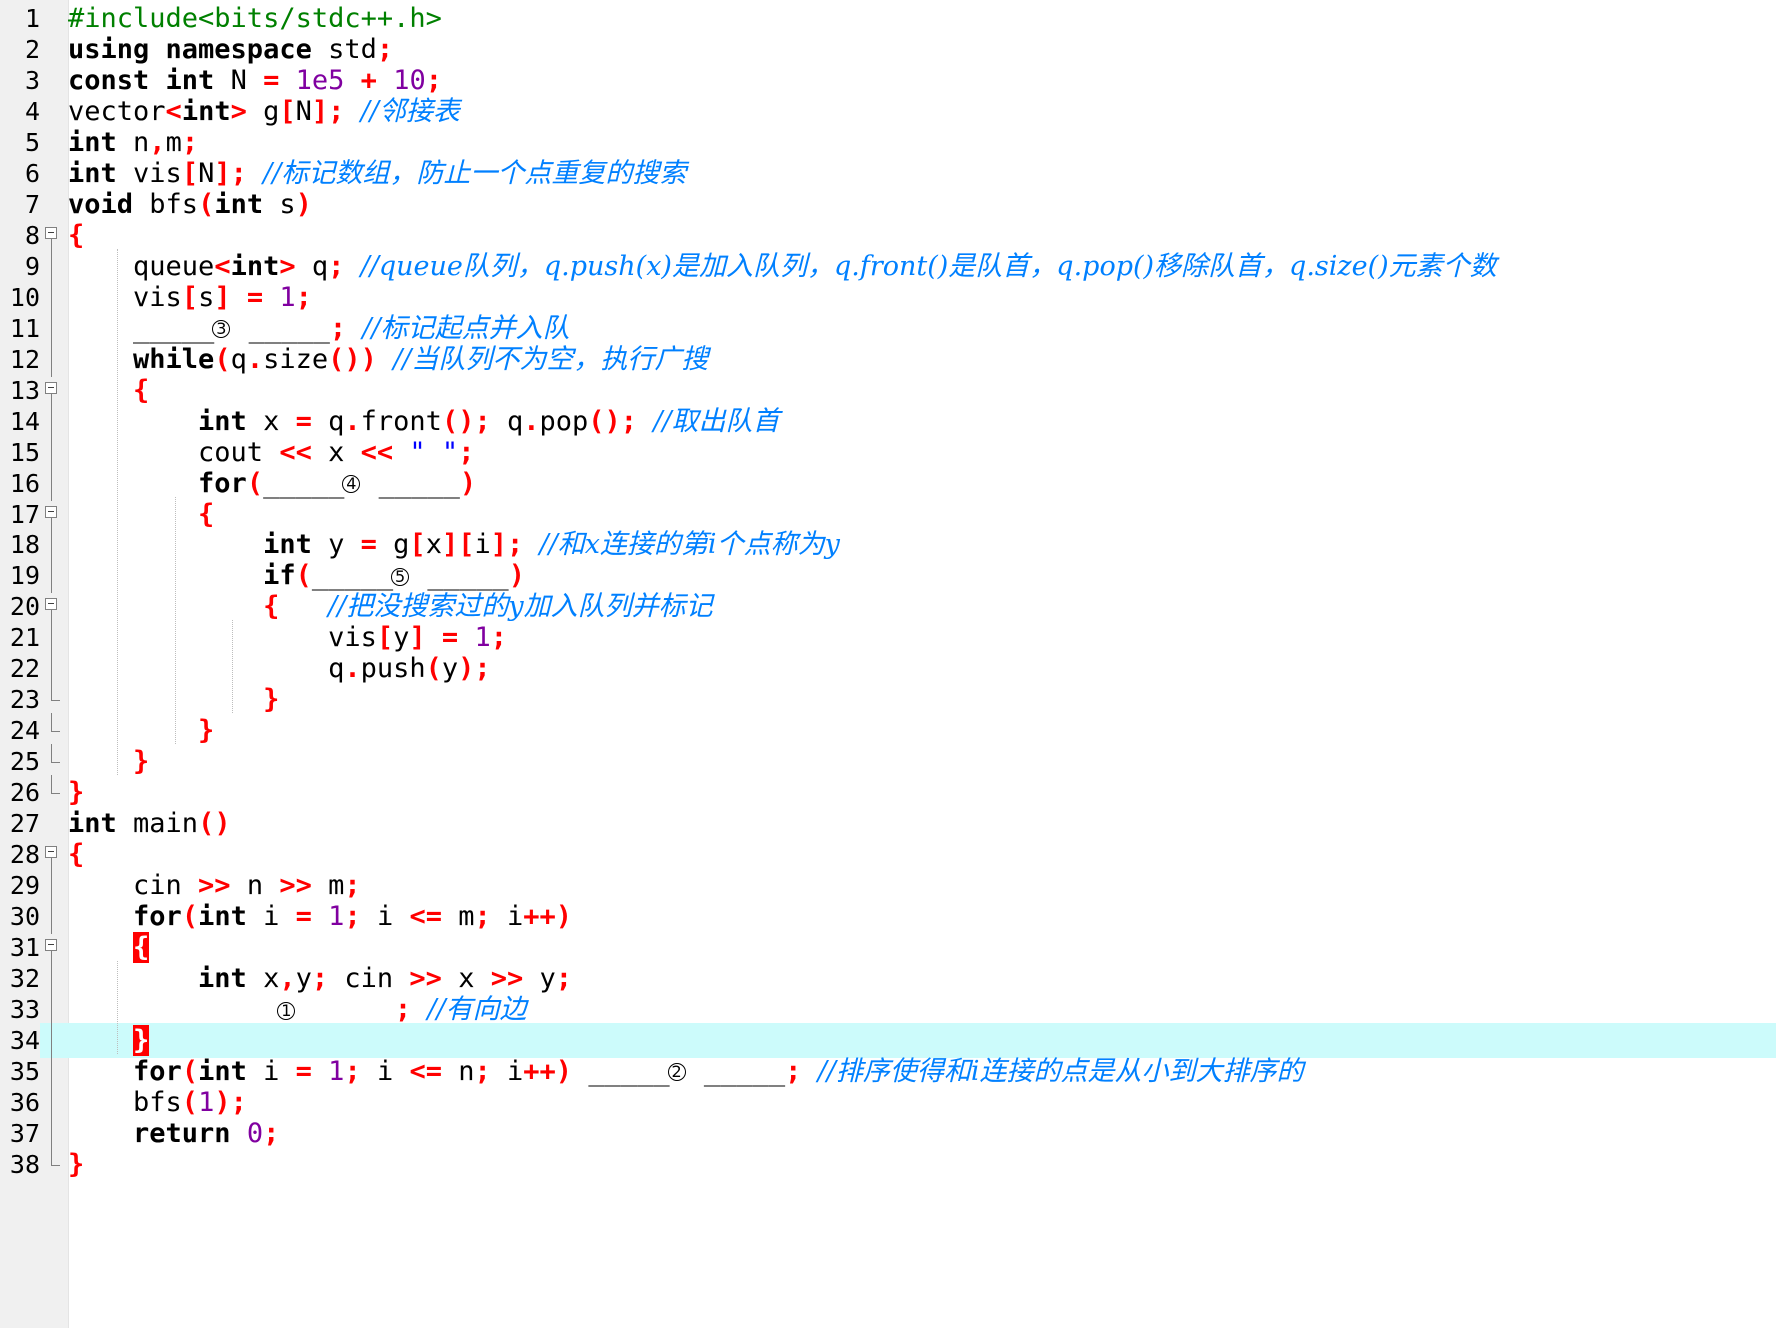  What do you see at coordinates (279, 668) in the screenshot?
I see `code-text: q.push(y);` at bounding box center [279, 668].